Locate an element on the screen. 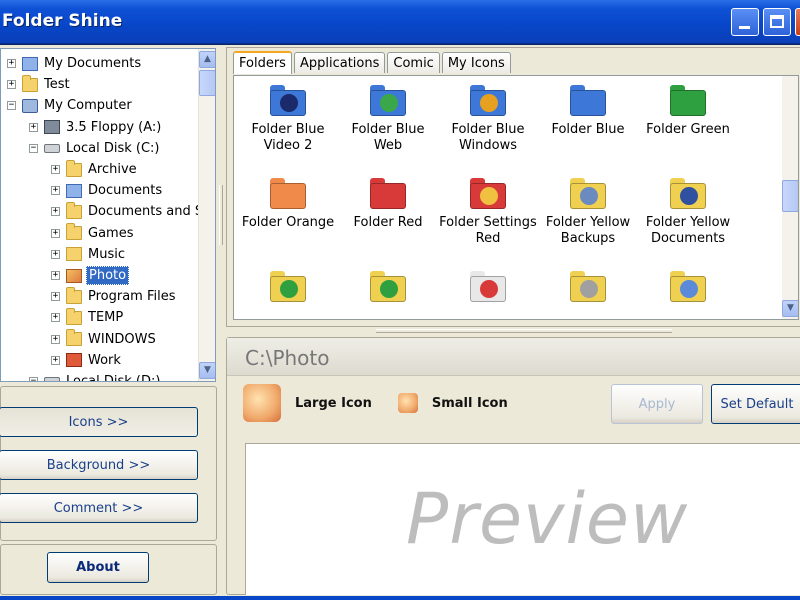 The image size is (800, 600). close-button is located at coordinates (797, 22).